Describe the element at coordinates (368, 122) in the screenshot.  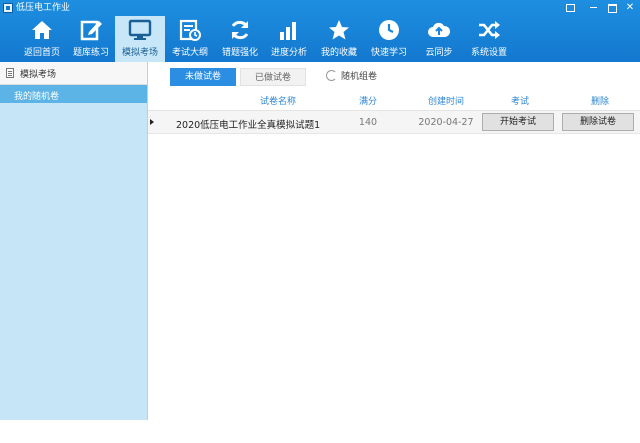
I see `paper-score: 140` at that location.